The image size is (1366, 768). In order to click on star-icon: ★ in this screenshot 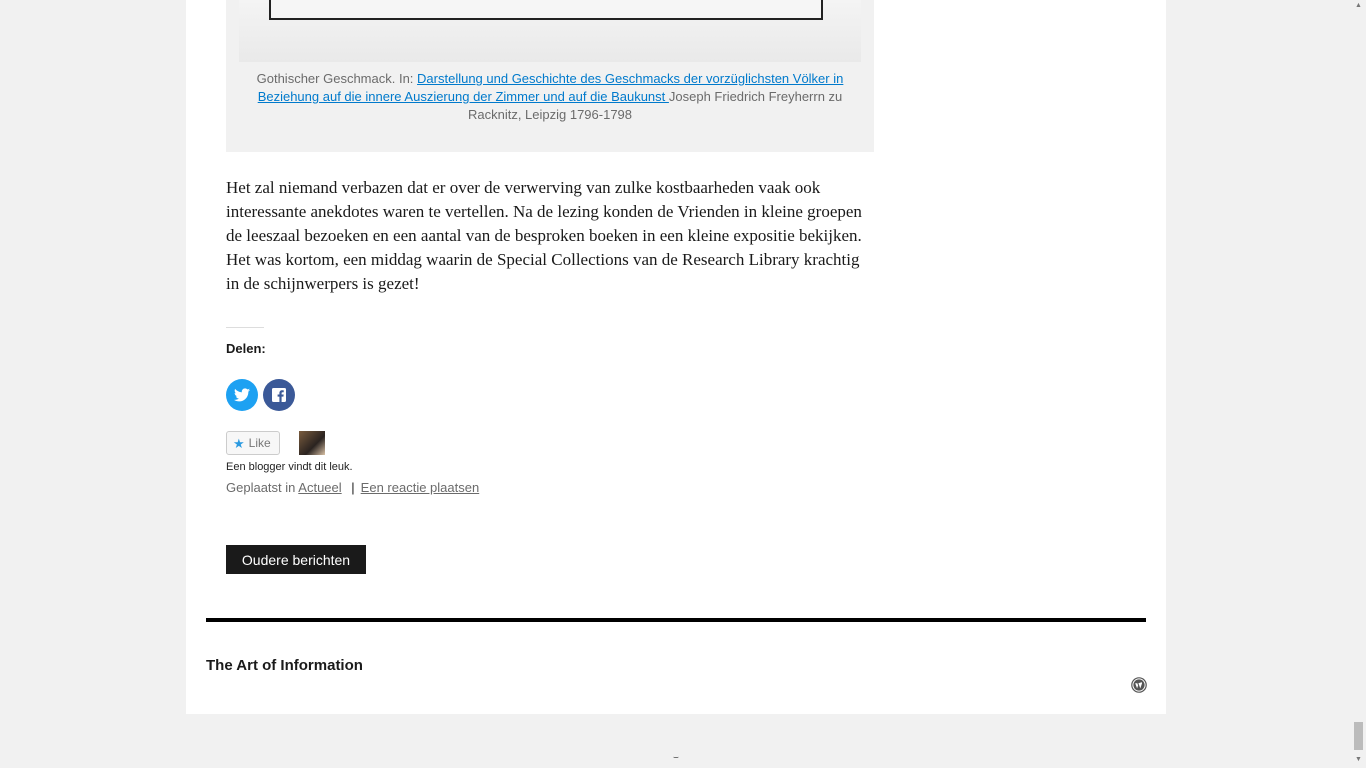, I will do `click(239, 443)`.